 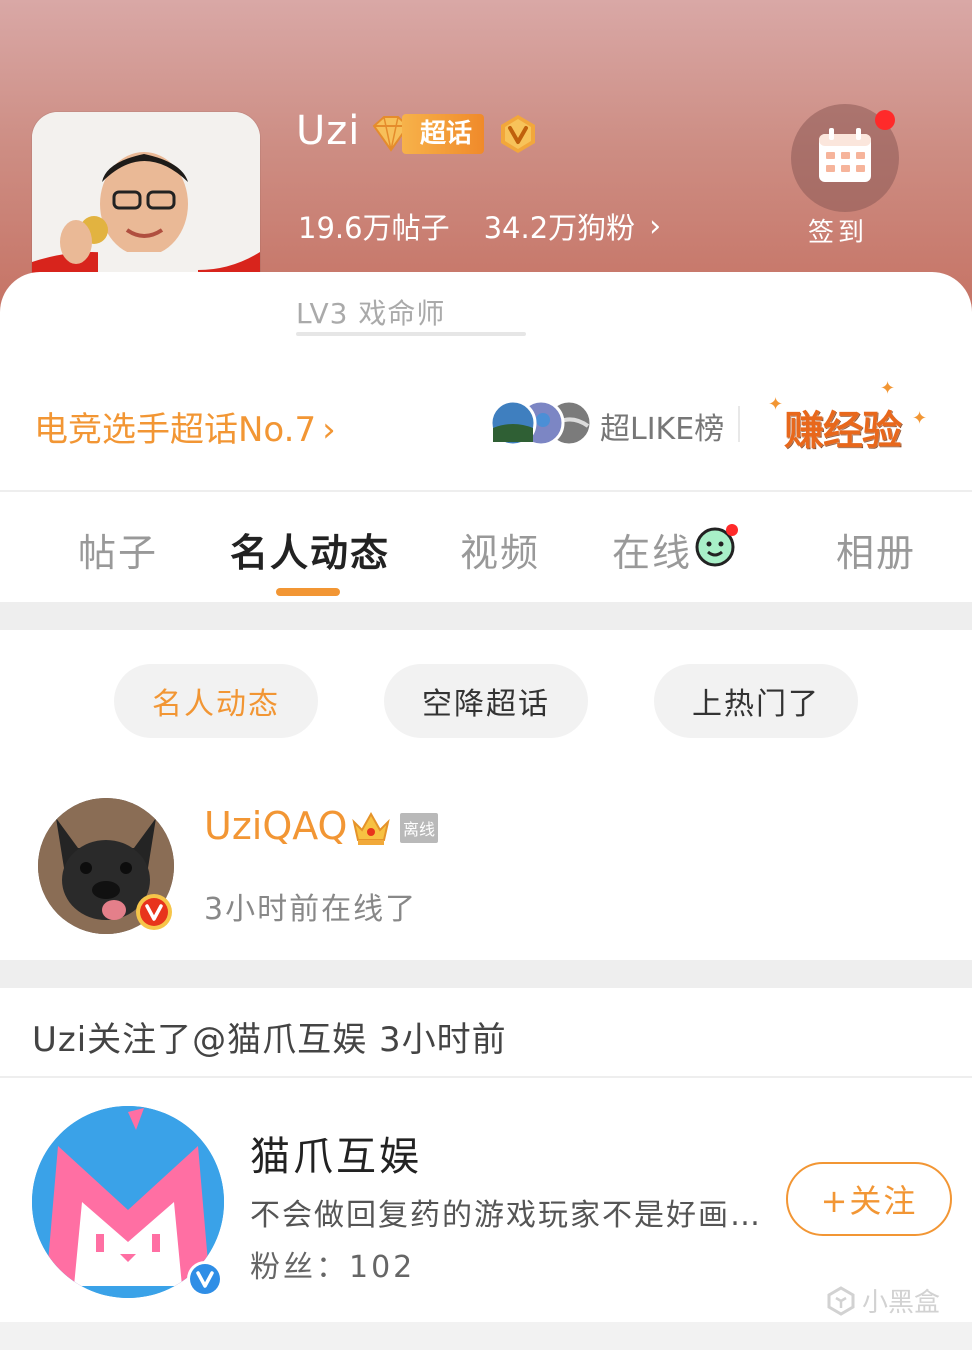 I want to click on verified-v-icon, so click(x=518, y=134).